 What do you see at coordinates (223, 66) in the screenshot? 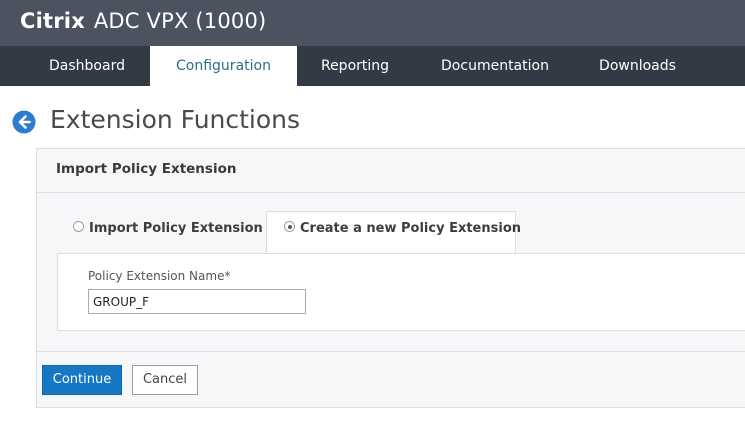
I see `tab-configuration: Configuration` at bounding box center [223, 66].